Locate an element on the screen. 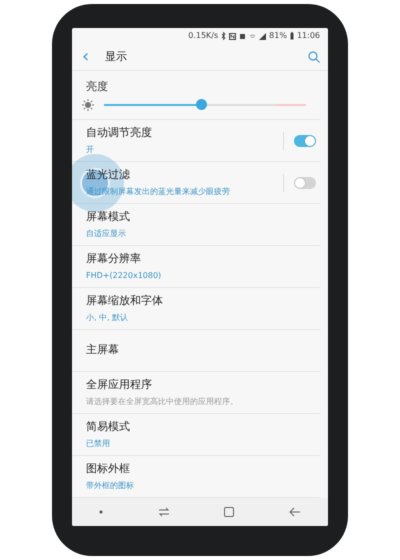  section-title: 亮度 is located at coordinates (97, 86).